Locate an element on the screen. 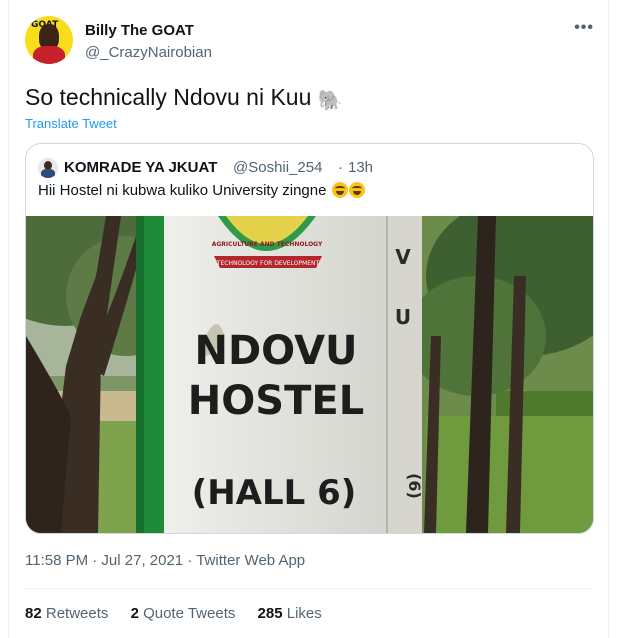 This screenshot has height=638, width=617. quoted-author-name: KOMRADE YA JKUAT is located at coordinates (140, 167).